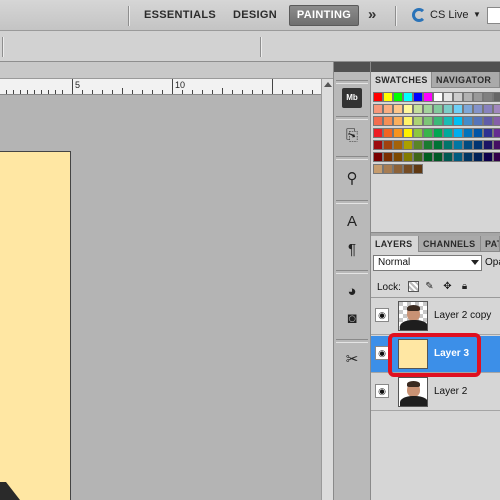 The height and width of the screenshot is (500, 500). What do you see at coordinates (401, 80) in the screenshot?
I see `tab-swatches: SWATCHES` at bounding box center [401, 80].